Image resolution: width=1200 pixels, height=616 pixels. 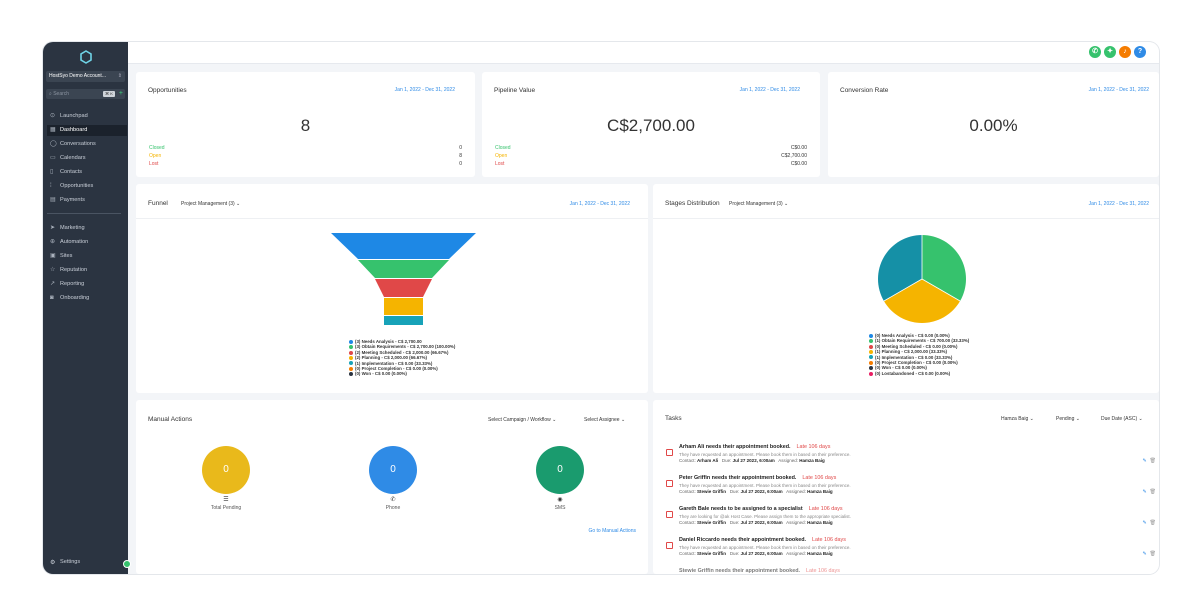 What do you see at coordinates (1122, 419) in the screenshot?
I see `task-sort-select: Due Date (ASC) ⌄` at bounding box center [1122, 419].